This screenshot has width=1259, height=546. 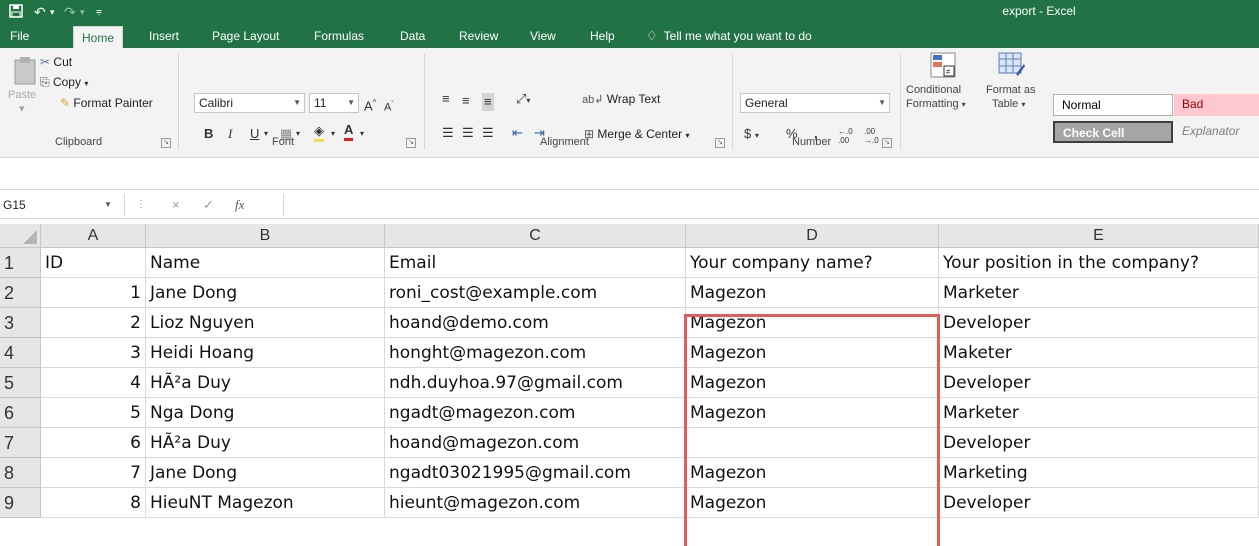 I want to click on cell, so click(x=812, y=443).